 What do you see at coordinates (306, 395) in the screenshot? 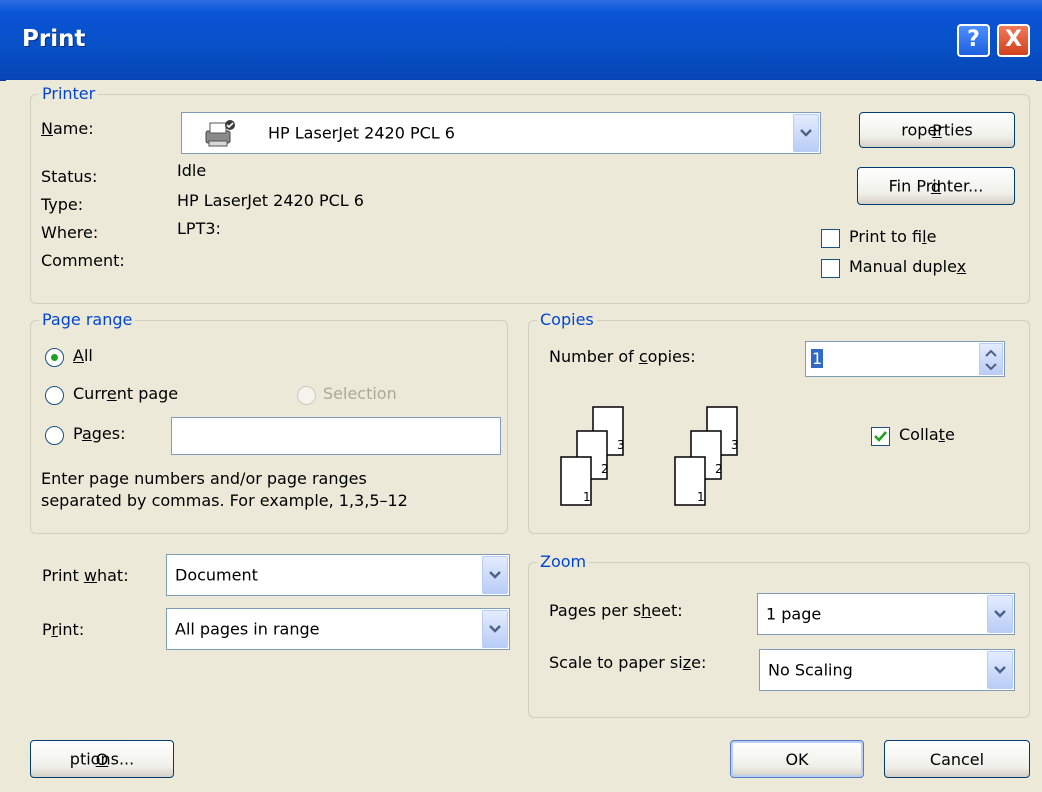
I see `selection-radio` at bounding box center [306, 395].